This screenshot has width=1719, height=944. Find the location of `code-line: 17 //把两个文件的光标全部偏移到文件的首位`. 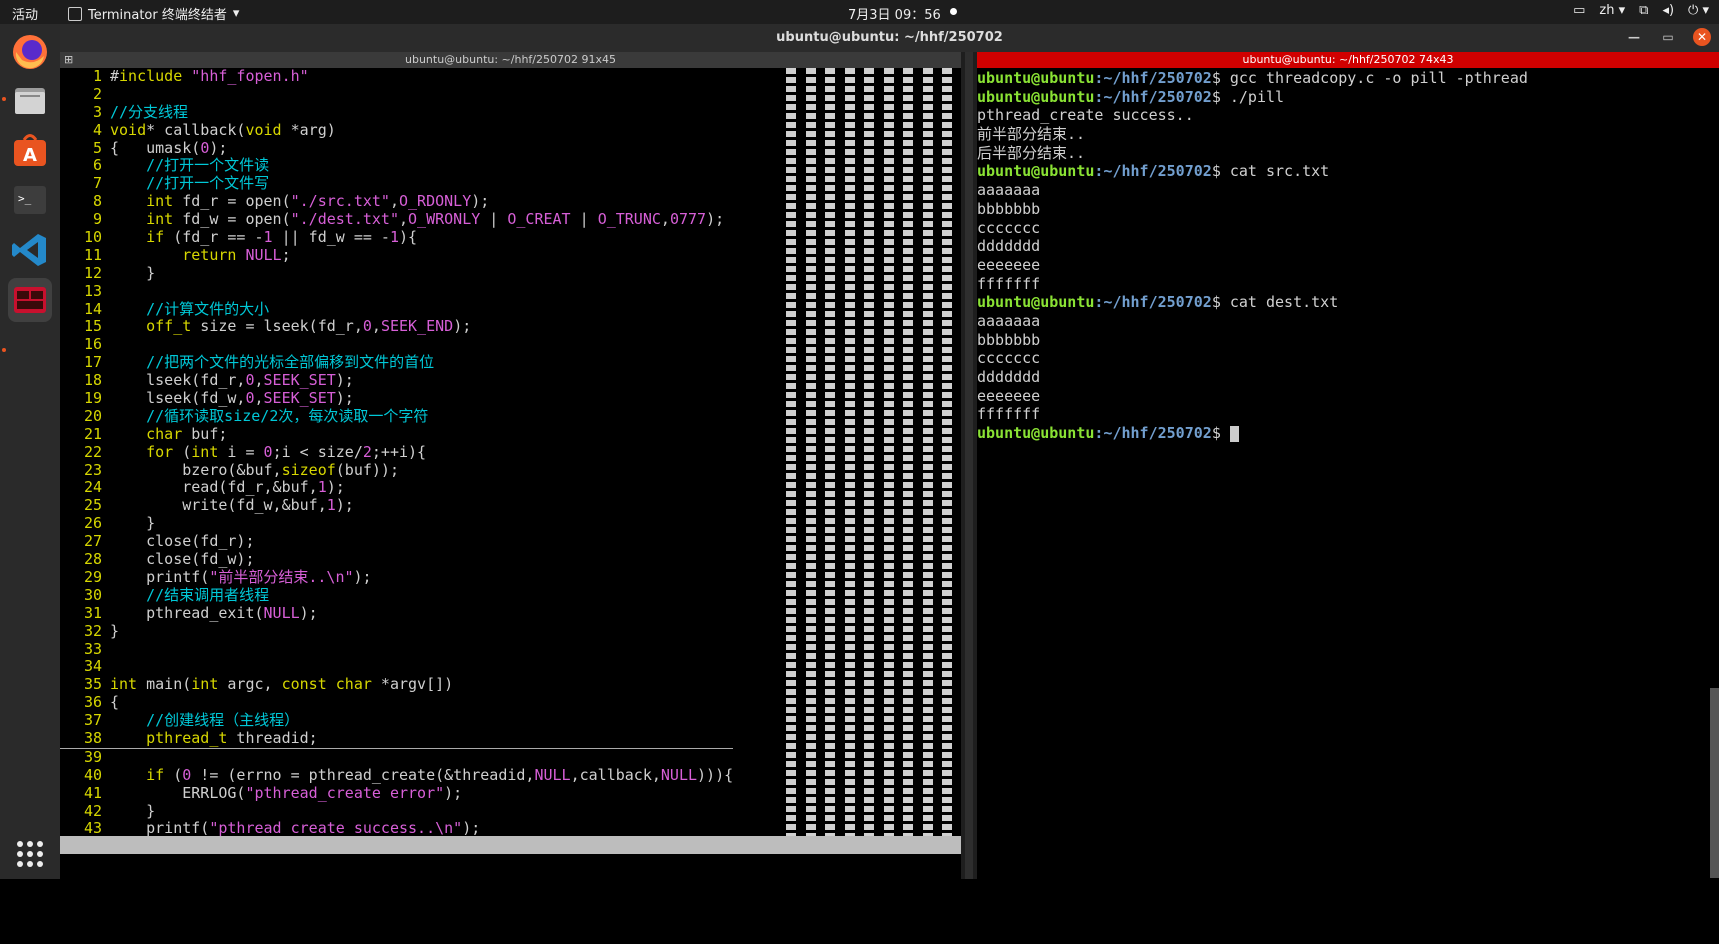

code-line: 17 //把两个文件的光标全部偏移到文件的首位 is located at coordinates (396, 362).